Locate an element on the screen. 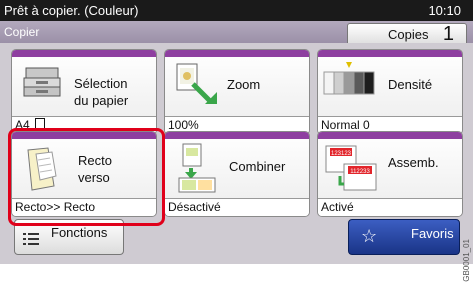 The width and height of the screenshot is (473, 282). copies-label: Copies is located at coordinates (408, 34).